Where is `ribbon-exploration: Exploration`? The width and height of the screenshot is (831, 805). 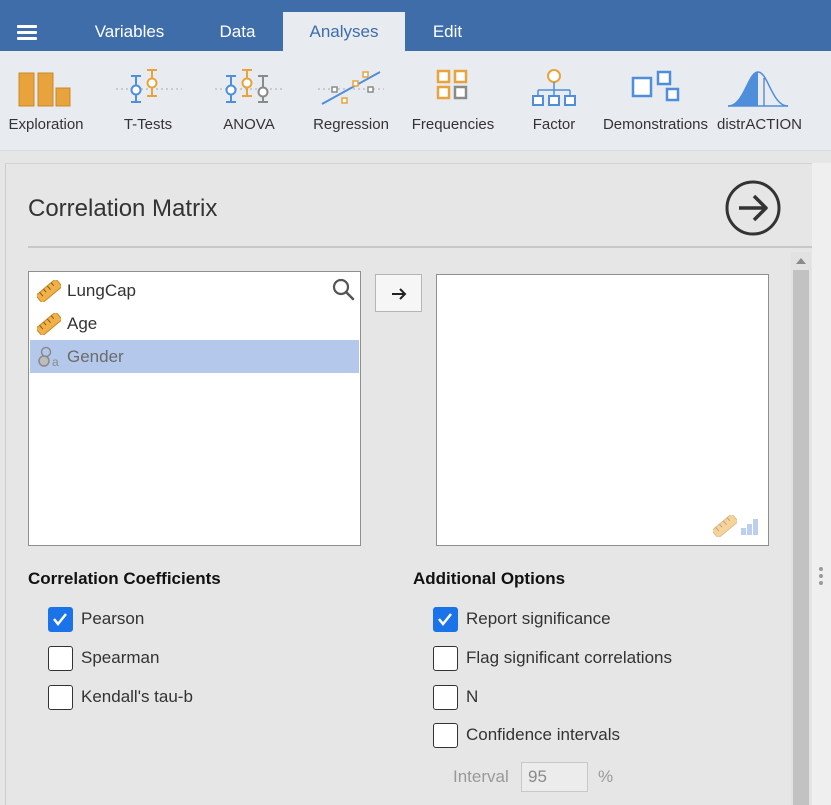
ribbon-exploration: Exploration is located at coordinates (46, 101).